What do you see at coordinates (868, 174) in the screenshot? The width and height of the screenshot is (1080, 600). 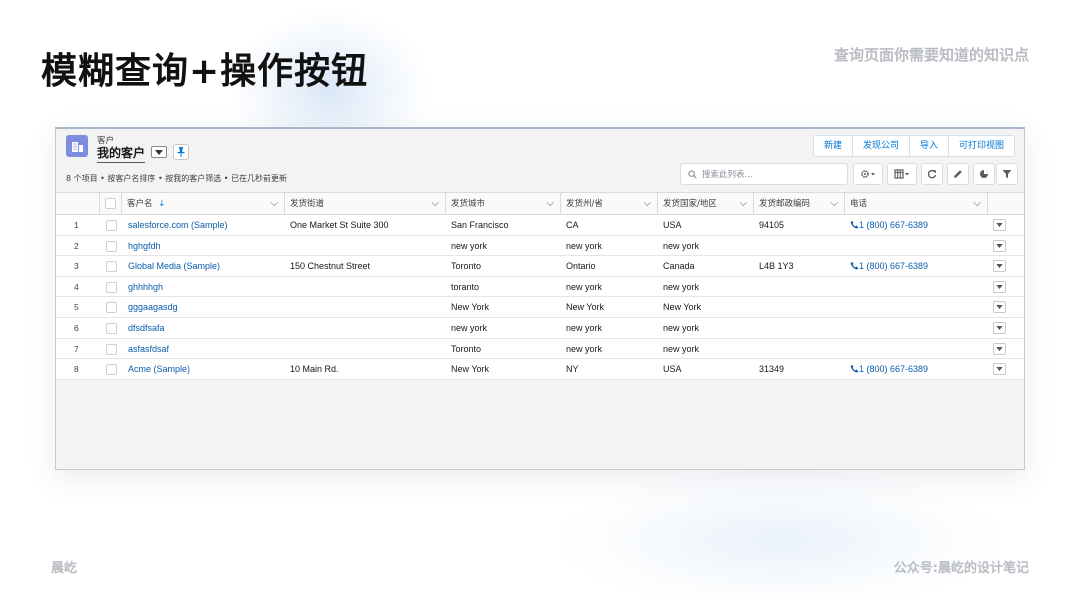 I see `list-settings-button` at bounding box center [868, 174].